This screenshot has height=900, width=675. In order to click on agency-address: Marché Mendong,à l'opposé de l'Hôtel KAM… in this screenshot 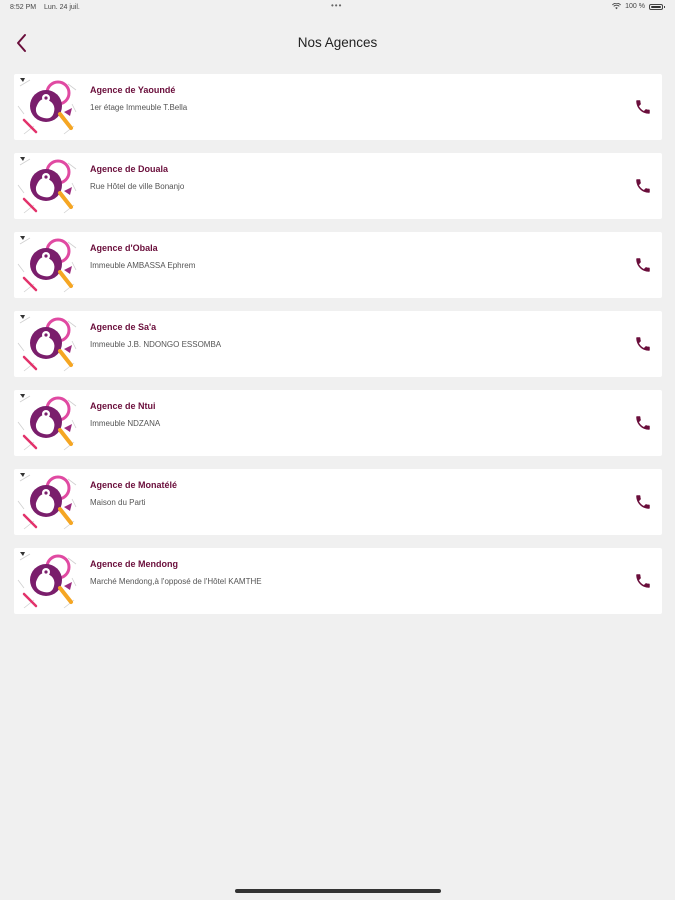, I will do `click(176, 581)`.